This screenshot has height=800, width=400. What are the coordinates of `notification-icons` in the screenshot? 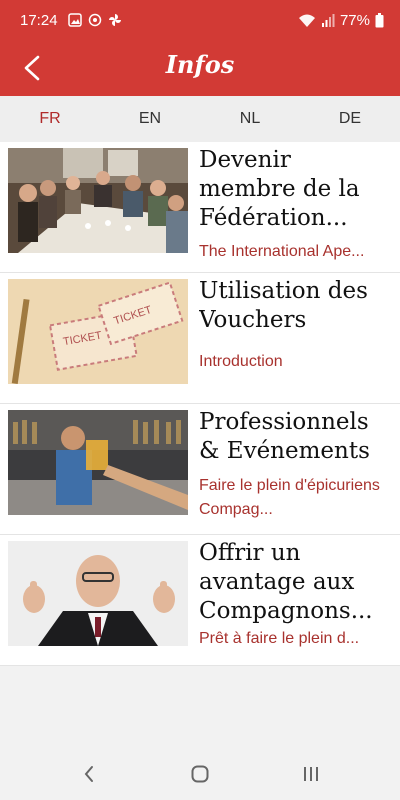 It's located at (95, 20).